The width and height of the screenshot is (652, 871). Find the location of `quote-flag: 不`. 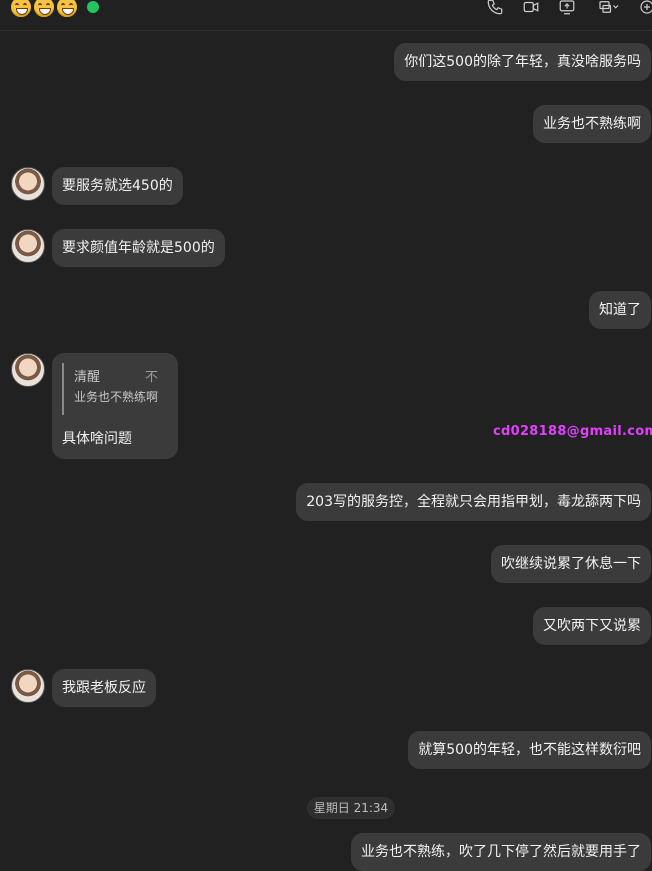

quote-flag: 不 is located at coordinates (152, 377).